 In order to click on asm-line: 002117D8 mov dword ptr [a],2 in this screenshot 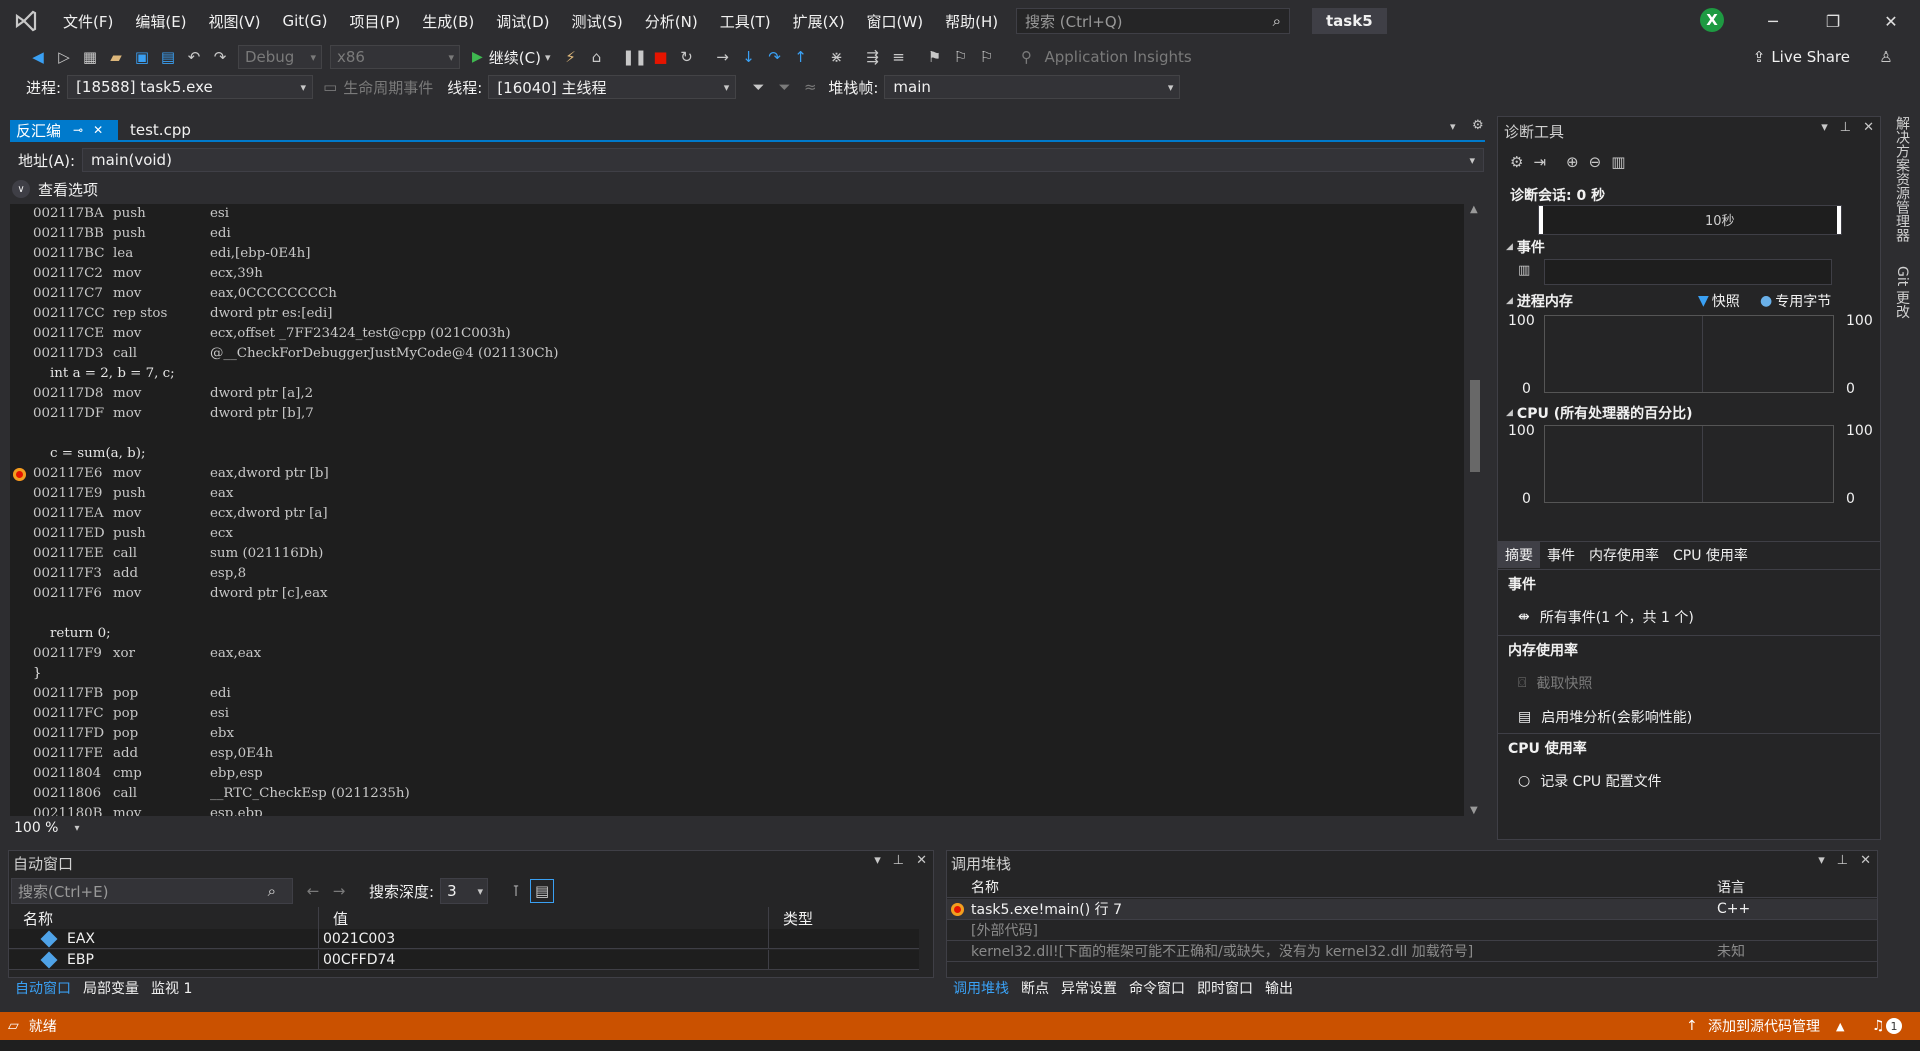, I will do `click(295, 394)`.